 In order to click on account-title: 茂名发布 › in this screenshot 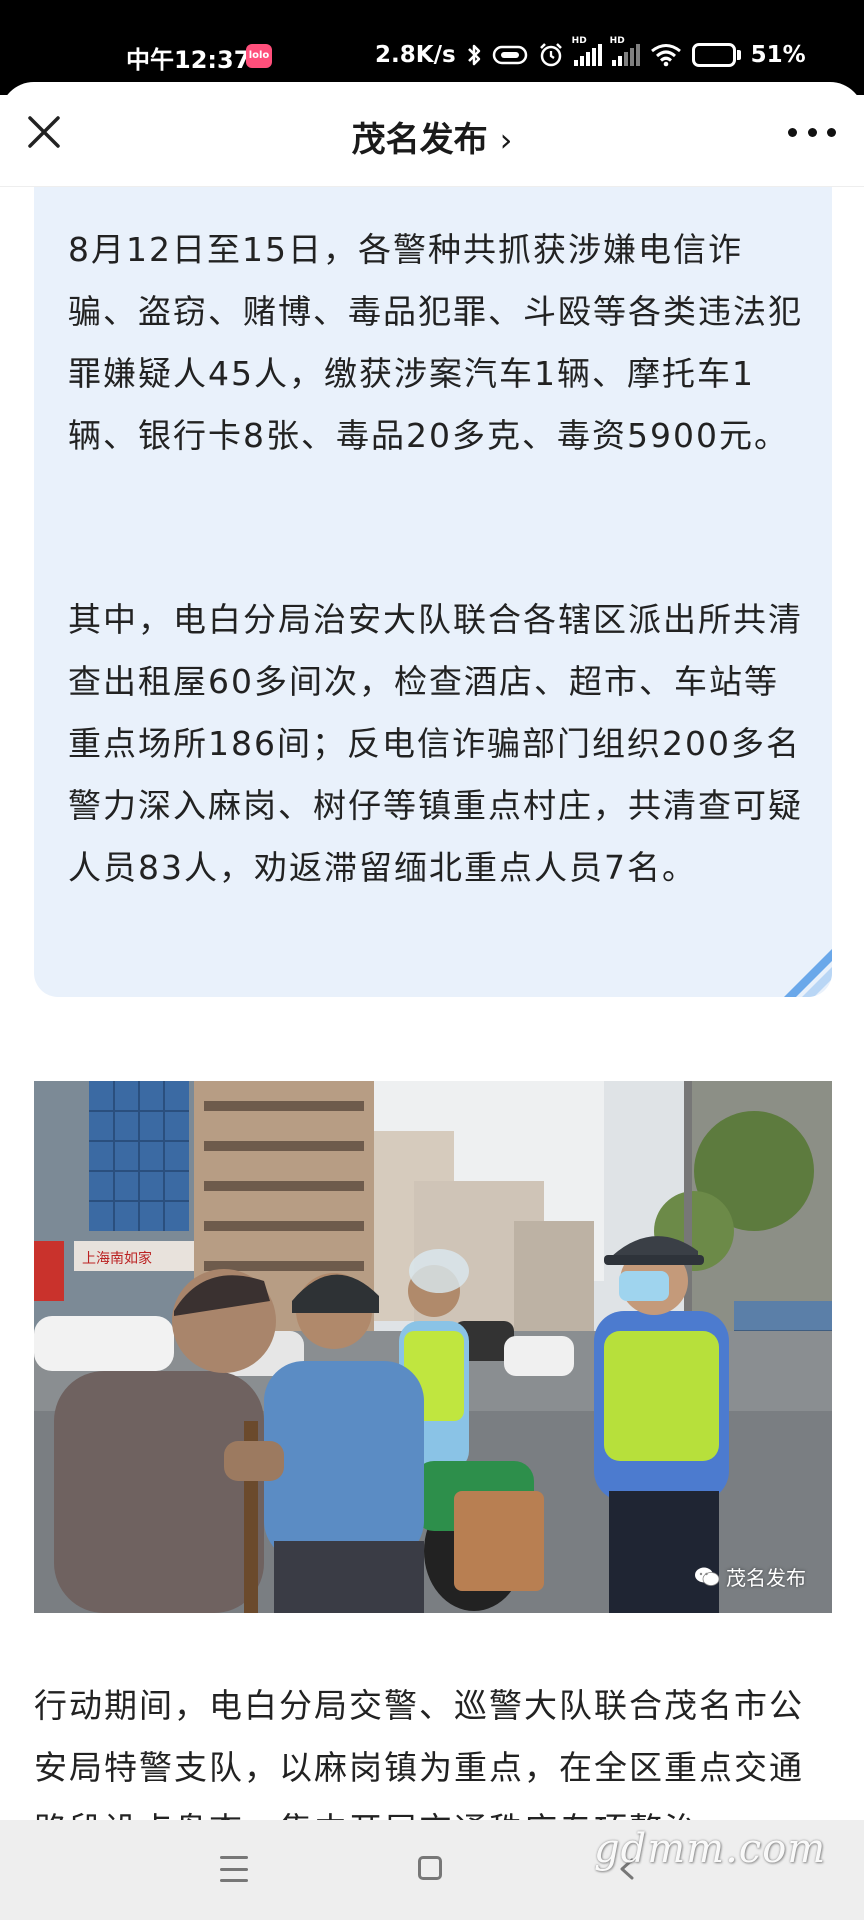, I will do `click(432, 136)`.